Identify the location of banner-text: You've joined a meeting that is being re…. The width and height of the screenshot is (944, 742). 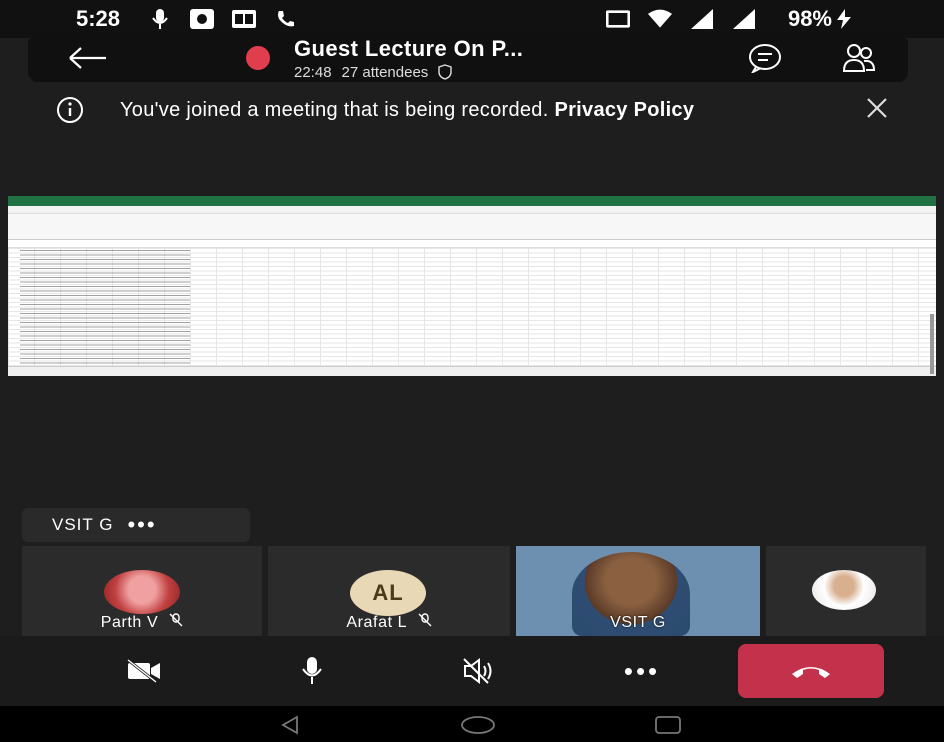
(334, 110).